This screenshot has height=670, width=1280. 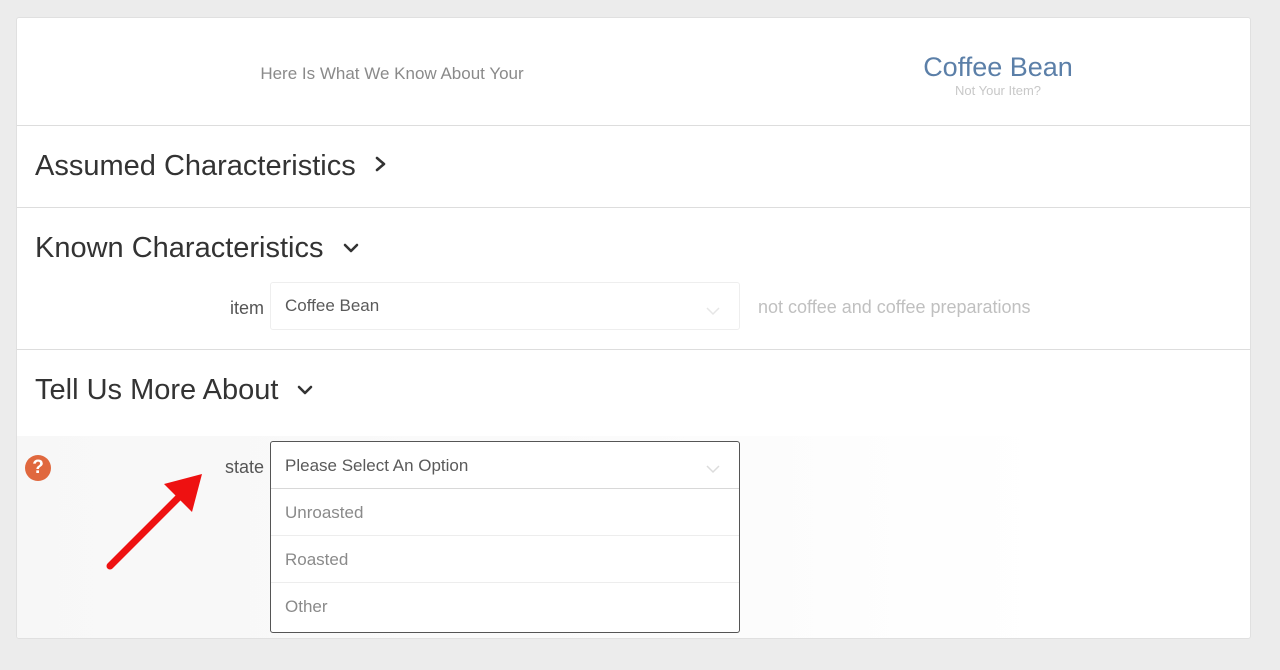 What do you see at coordinates (381, 164) in the screenshot?
I see `chevron-right-icon` at bounding box center [381, 164].